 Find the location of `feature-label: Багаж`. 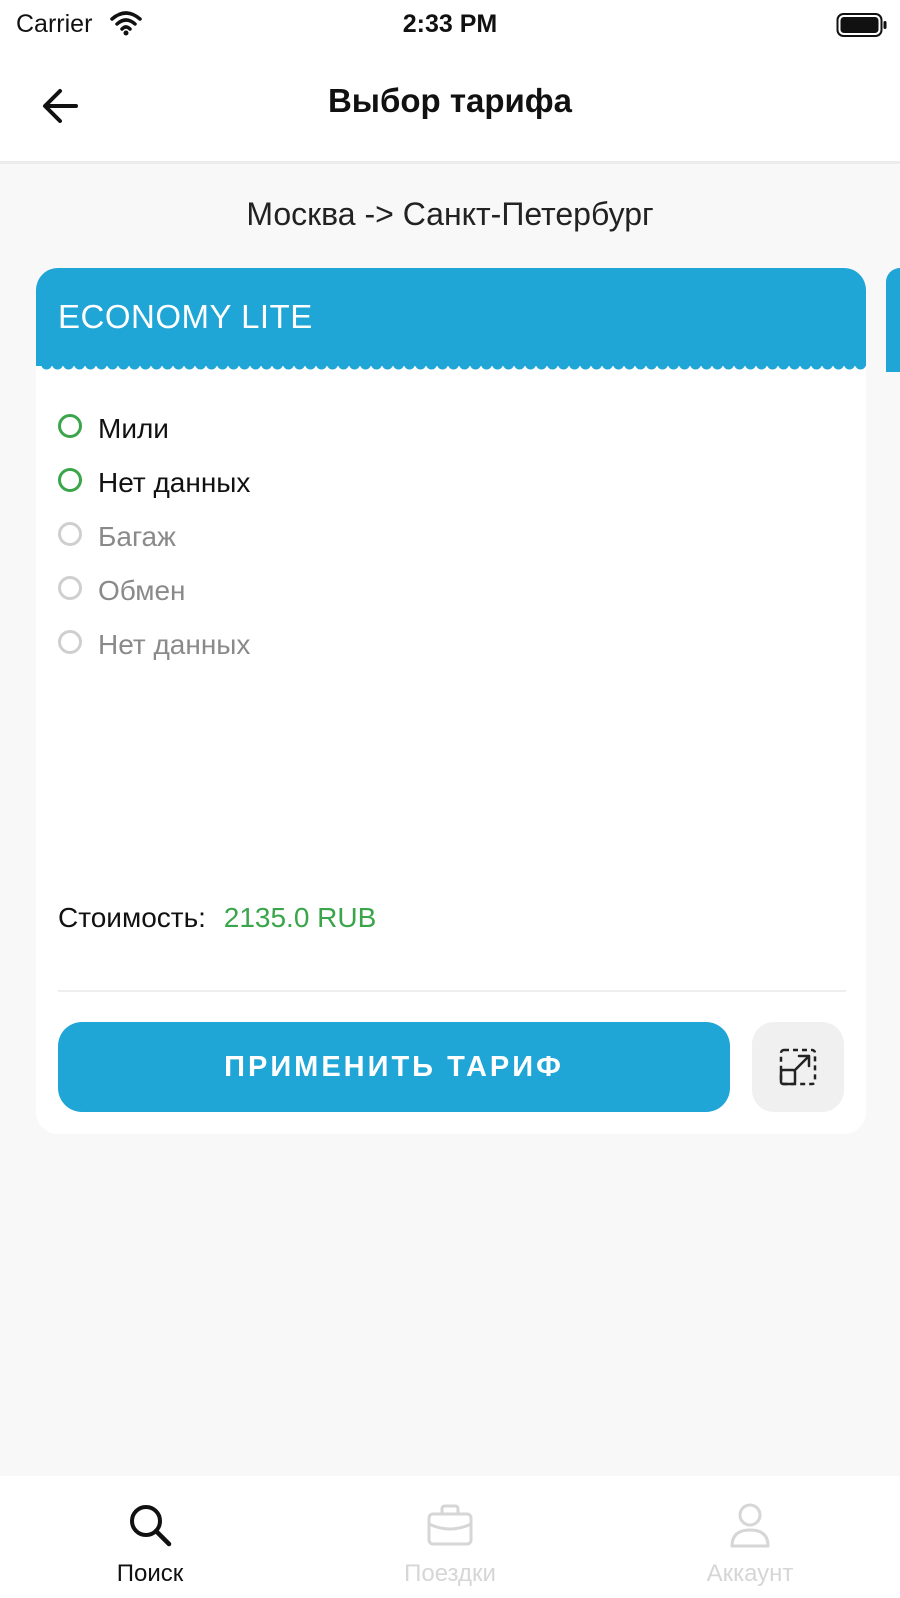

feature-label: Багаж is located at coordinates (137, 536).